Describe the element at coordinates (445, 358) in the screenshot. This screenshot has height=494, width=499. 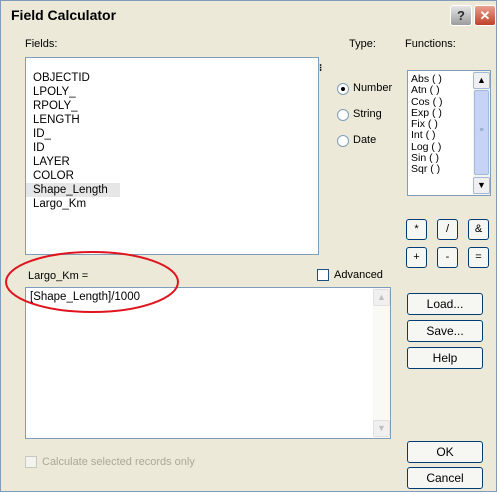
I see `help-button: Help` at that location.